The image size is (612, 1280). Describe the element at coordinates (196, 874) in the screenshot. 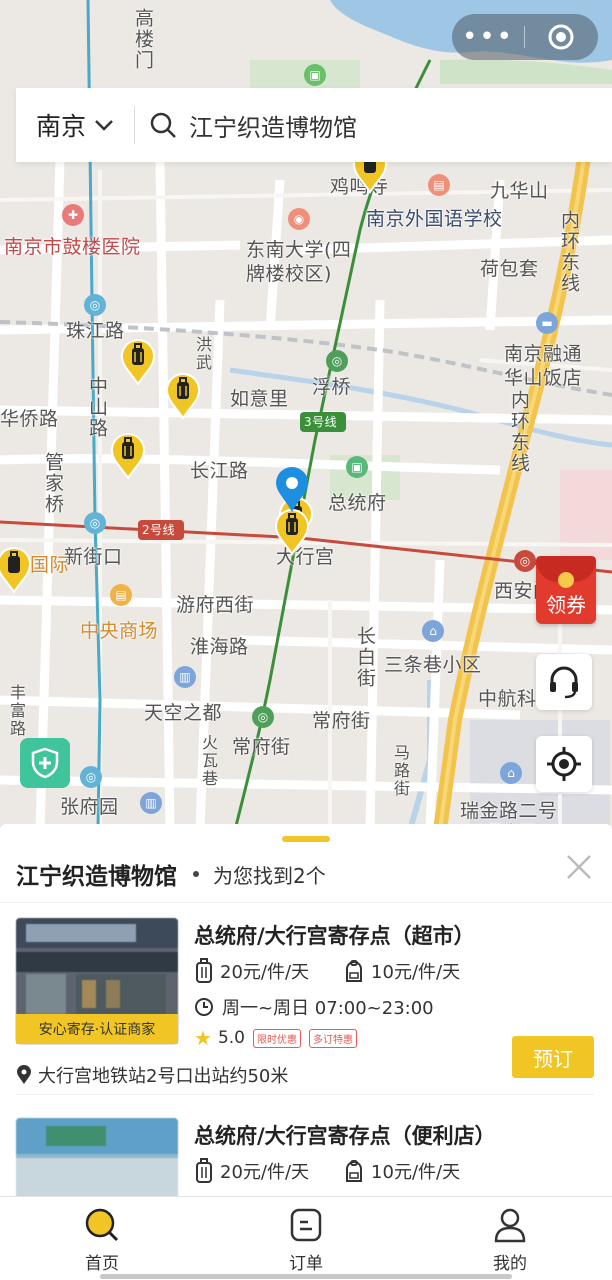

I see `sheet-separator-dot` at that location.